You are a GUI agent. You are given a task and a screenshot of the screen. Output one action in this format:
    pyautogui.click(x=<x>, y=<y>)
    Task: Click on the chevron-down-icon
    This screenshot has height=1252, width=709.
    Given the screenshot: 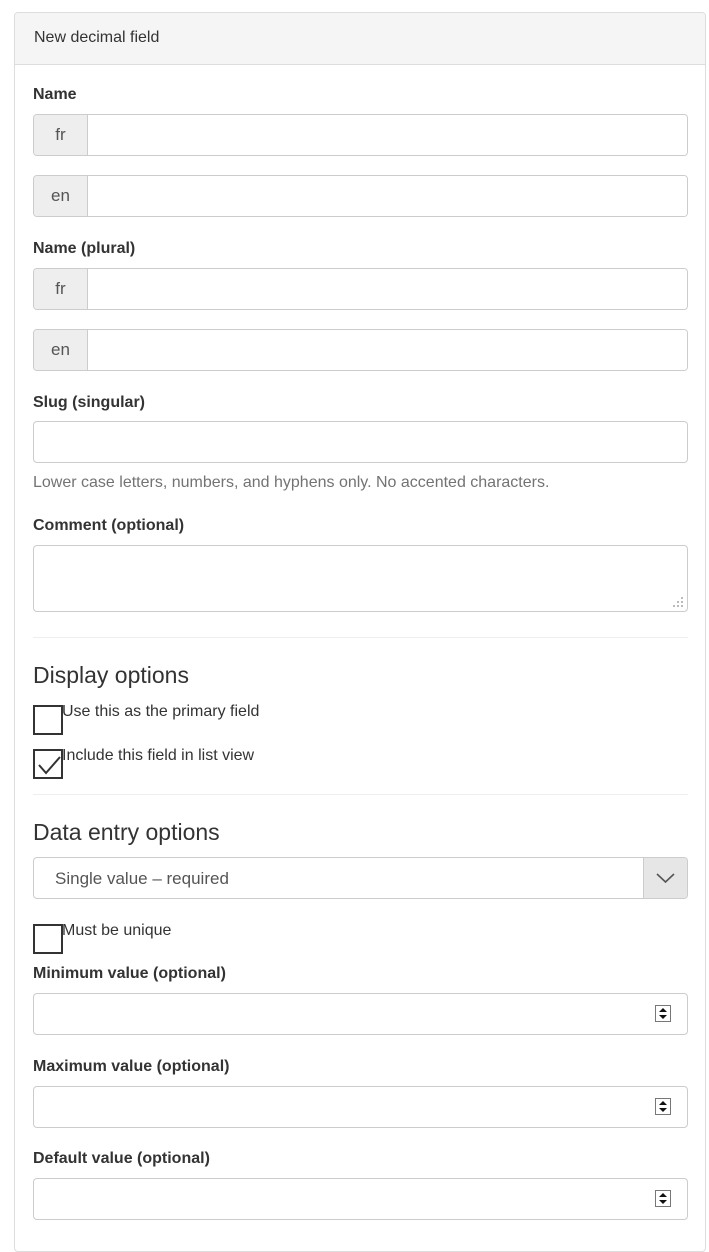 What is the action you would take?
    pyautogui.click(x=665, y=878)
    